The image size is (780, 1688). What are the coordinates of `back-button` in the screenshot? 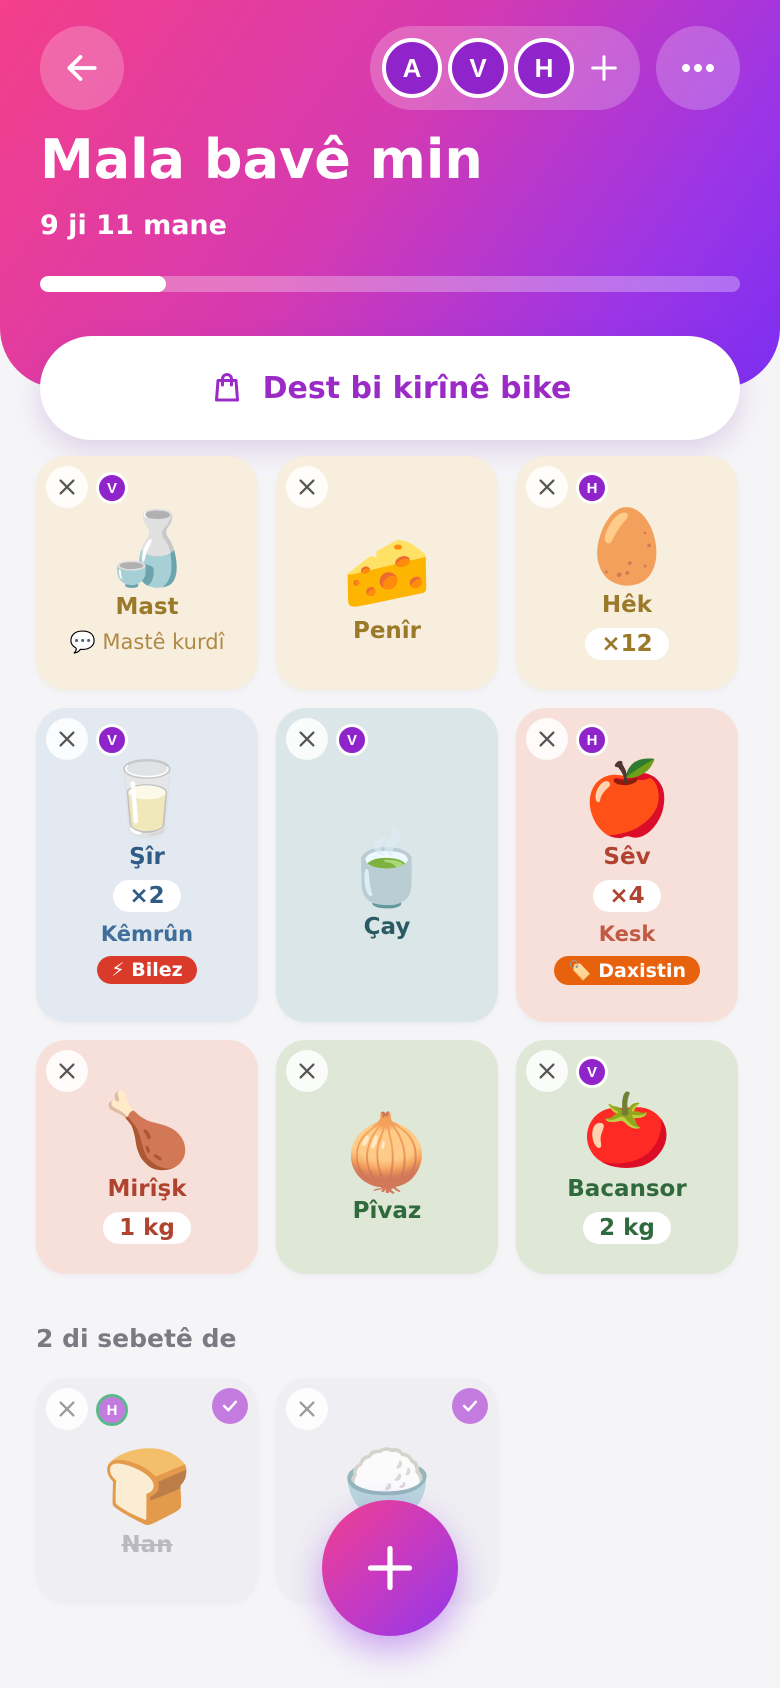 It's located at (82, 68).